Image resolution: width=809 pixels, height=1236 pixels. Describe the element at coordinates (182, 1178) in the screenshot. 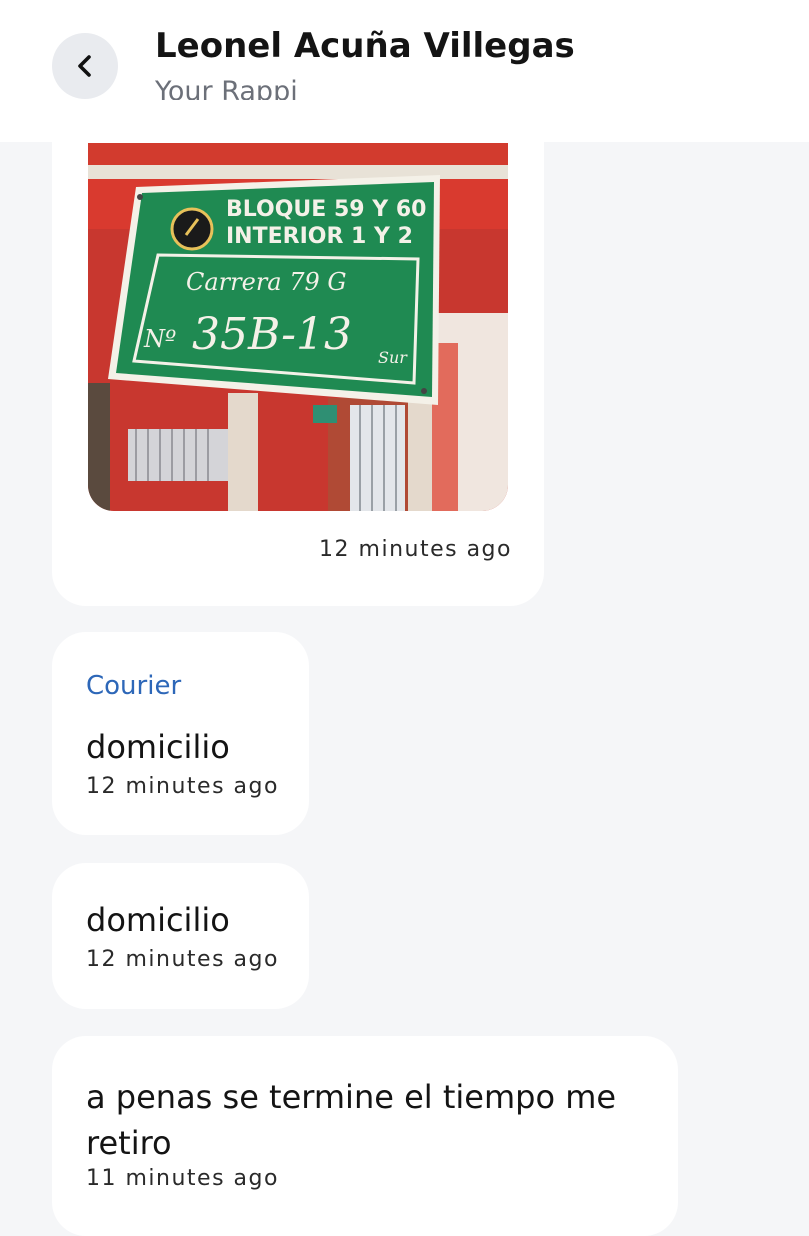

I see `message-timestamp: 11 minutes ago` at that location.